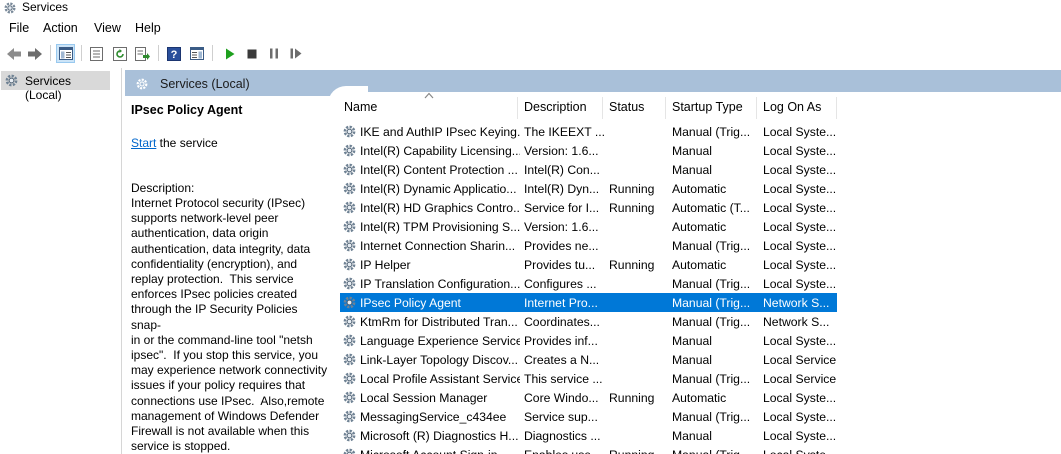  Describe the element at coordinates (530, 53) in the screenshot. I see `toolbar: ?` at that location.